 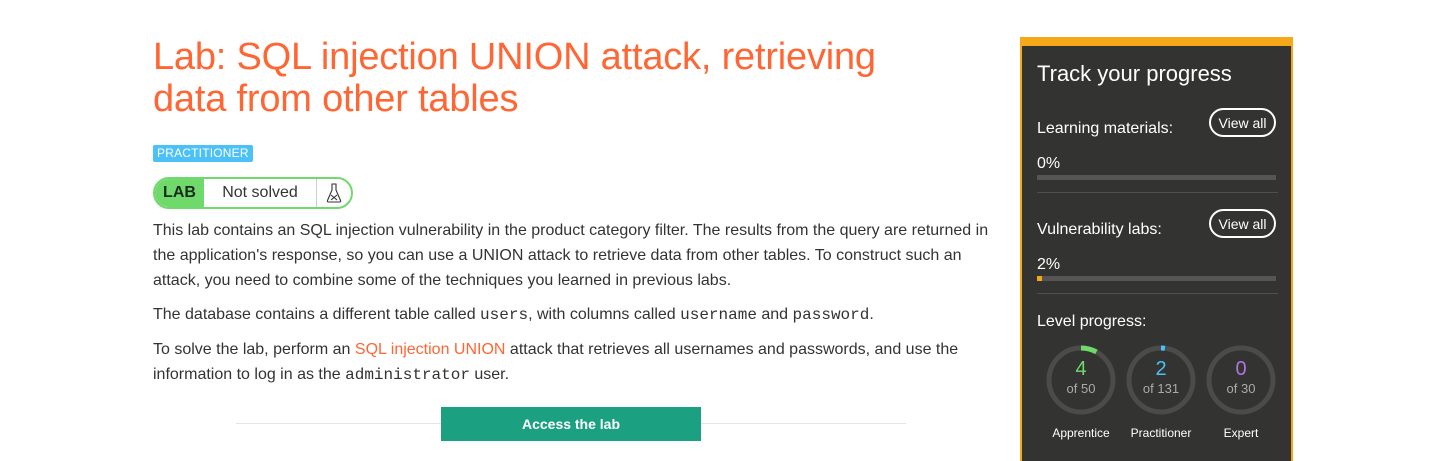 I want to click on apprentice-total: of 50, so click(x=1081, y=388).